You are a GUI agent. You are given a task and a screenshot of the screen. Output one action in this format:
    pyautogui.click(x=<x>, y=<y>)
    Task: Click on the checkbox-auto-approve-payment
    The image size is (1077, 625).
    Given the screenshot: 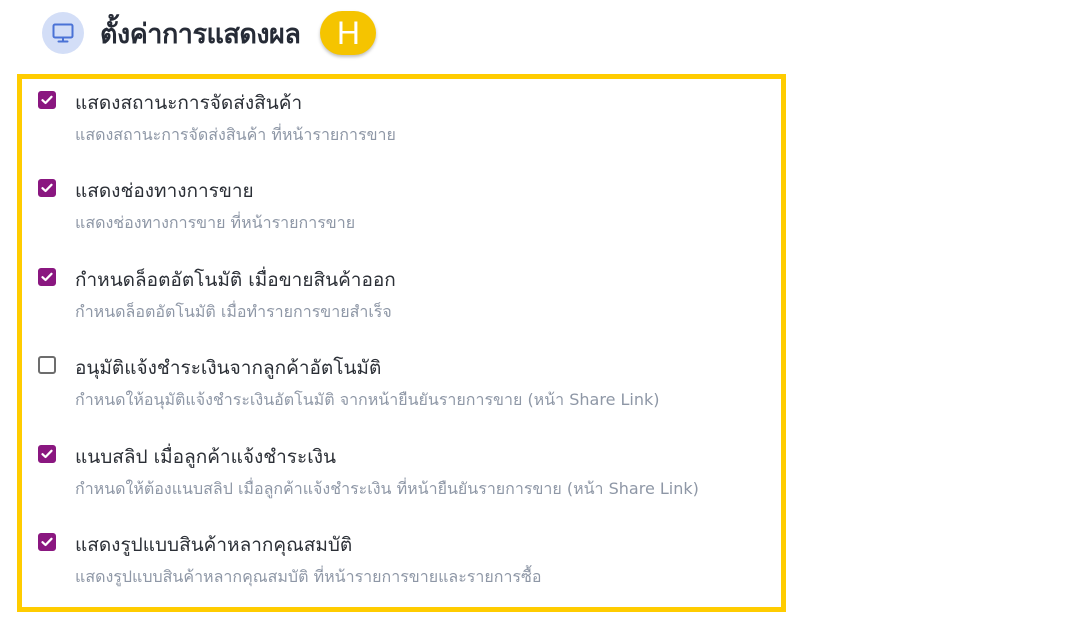 What is the action you would take?
    pyautogui.click(x=47, y=365)
    